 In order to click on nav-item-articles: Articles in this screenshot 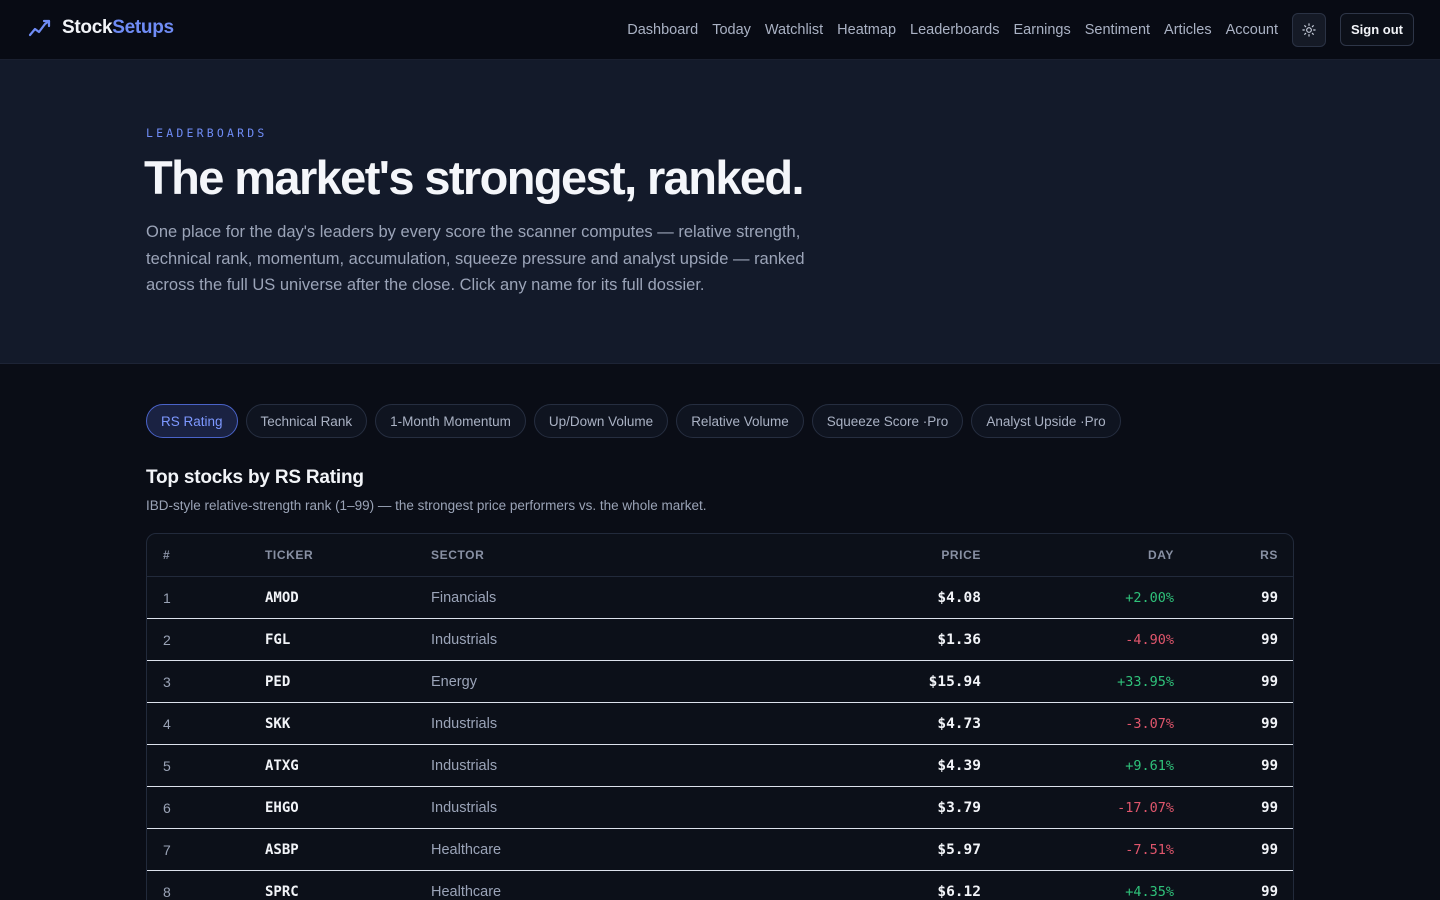, I will do `click(1188, 30)`.